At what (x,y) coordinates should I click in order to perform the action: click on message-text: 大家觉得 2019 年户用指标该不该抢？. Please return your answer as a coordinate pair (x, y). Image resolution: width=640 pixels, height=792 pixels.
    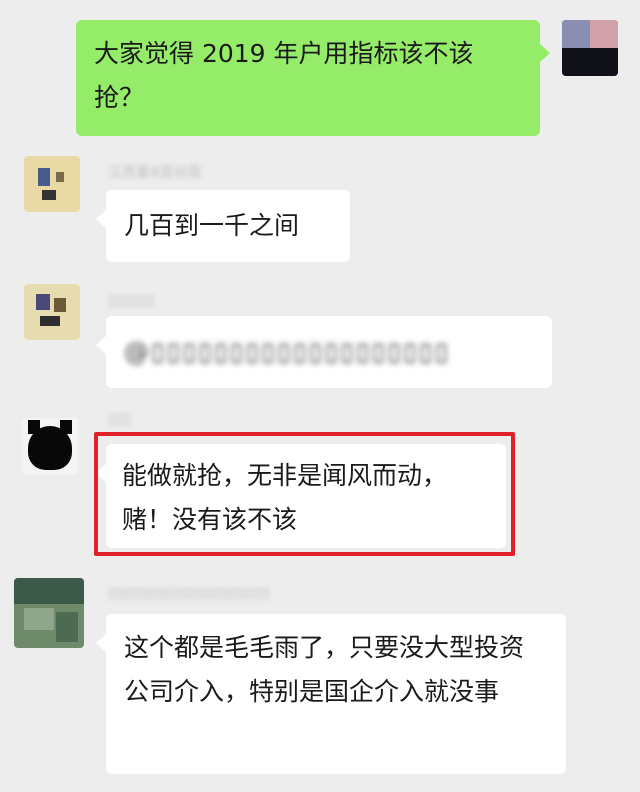
    Looking at the image, I should click on (284, 75).